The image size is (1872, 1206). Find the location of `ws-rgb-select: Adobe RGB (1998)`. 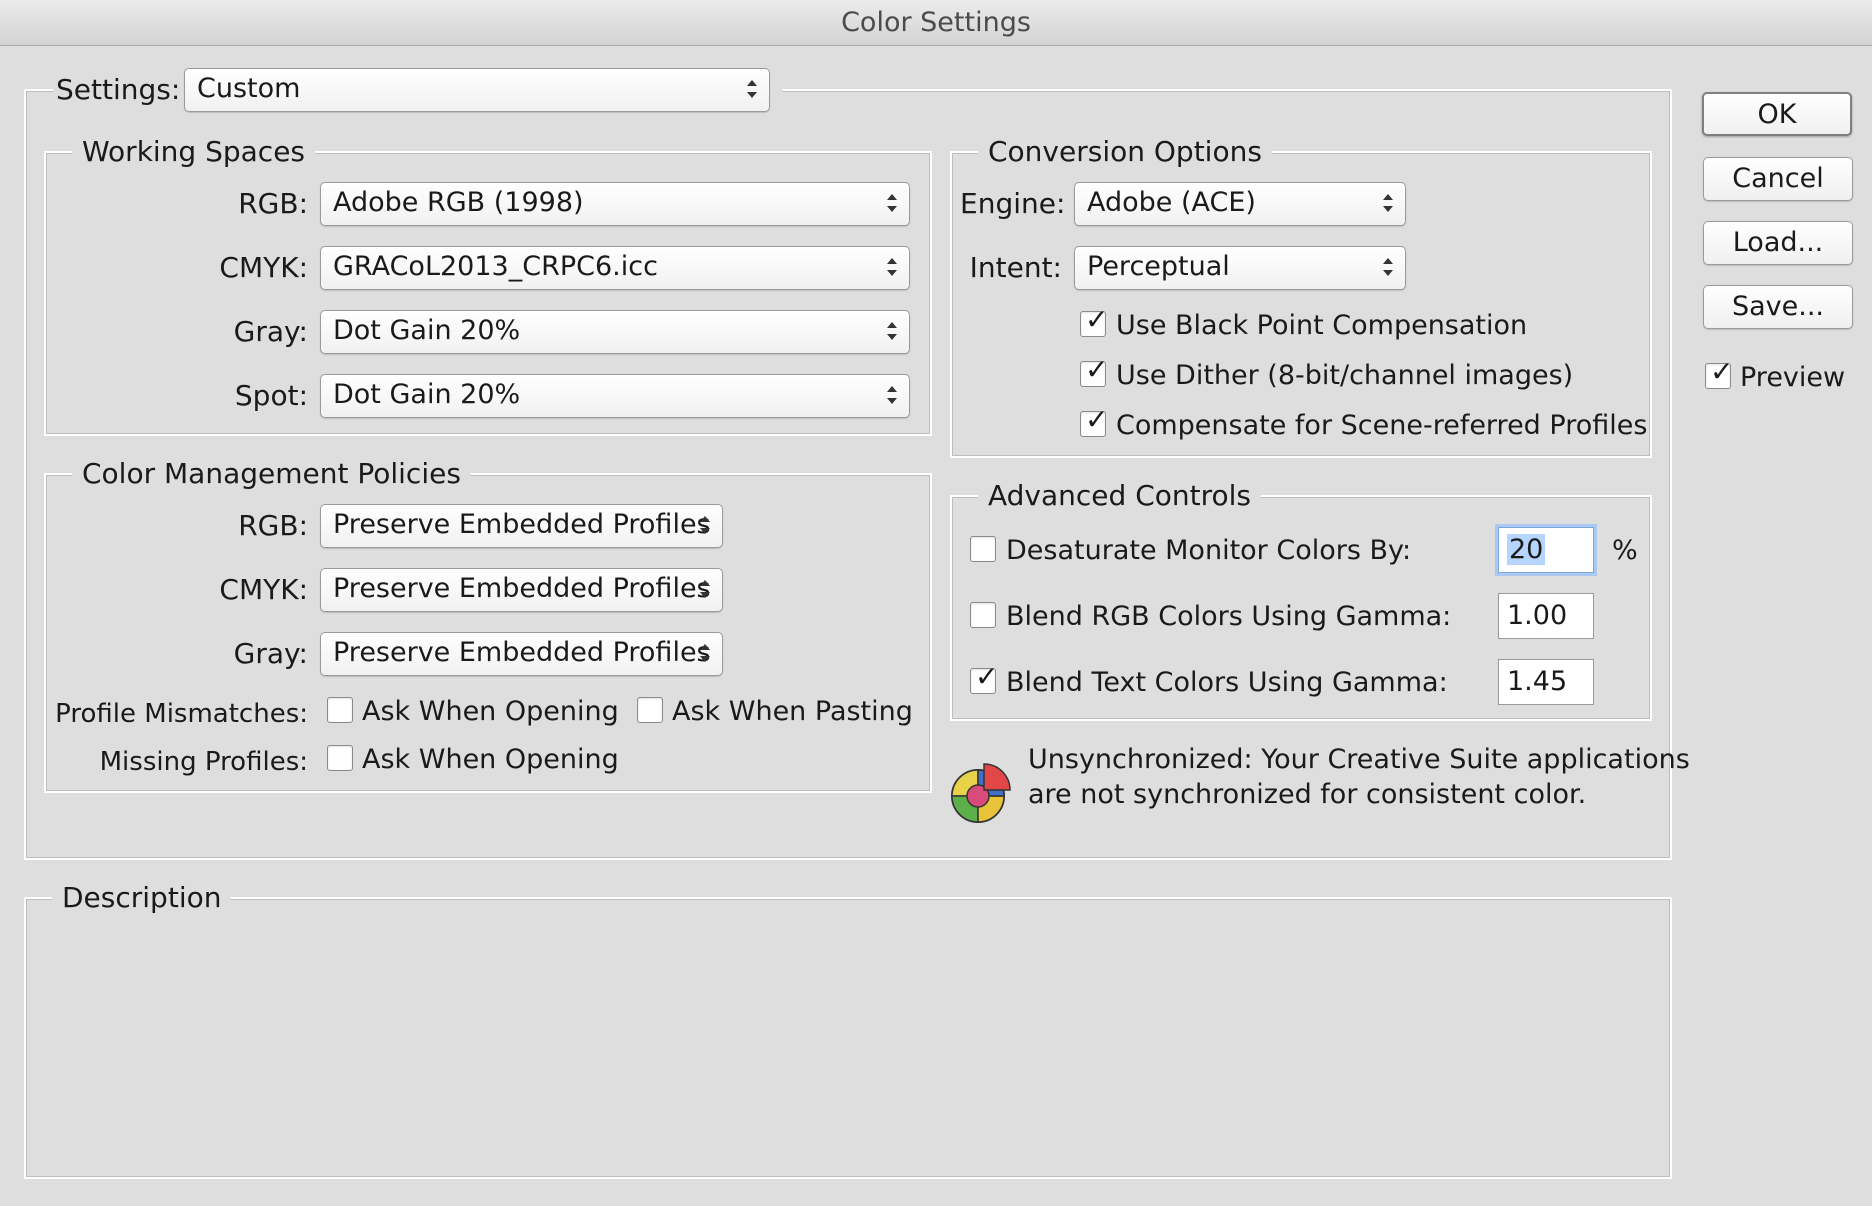

ws-rgb-select: Adobe RGB (1998) is located at coordinates (615, 204).